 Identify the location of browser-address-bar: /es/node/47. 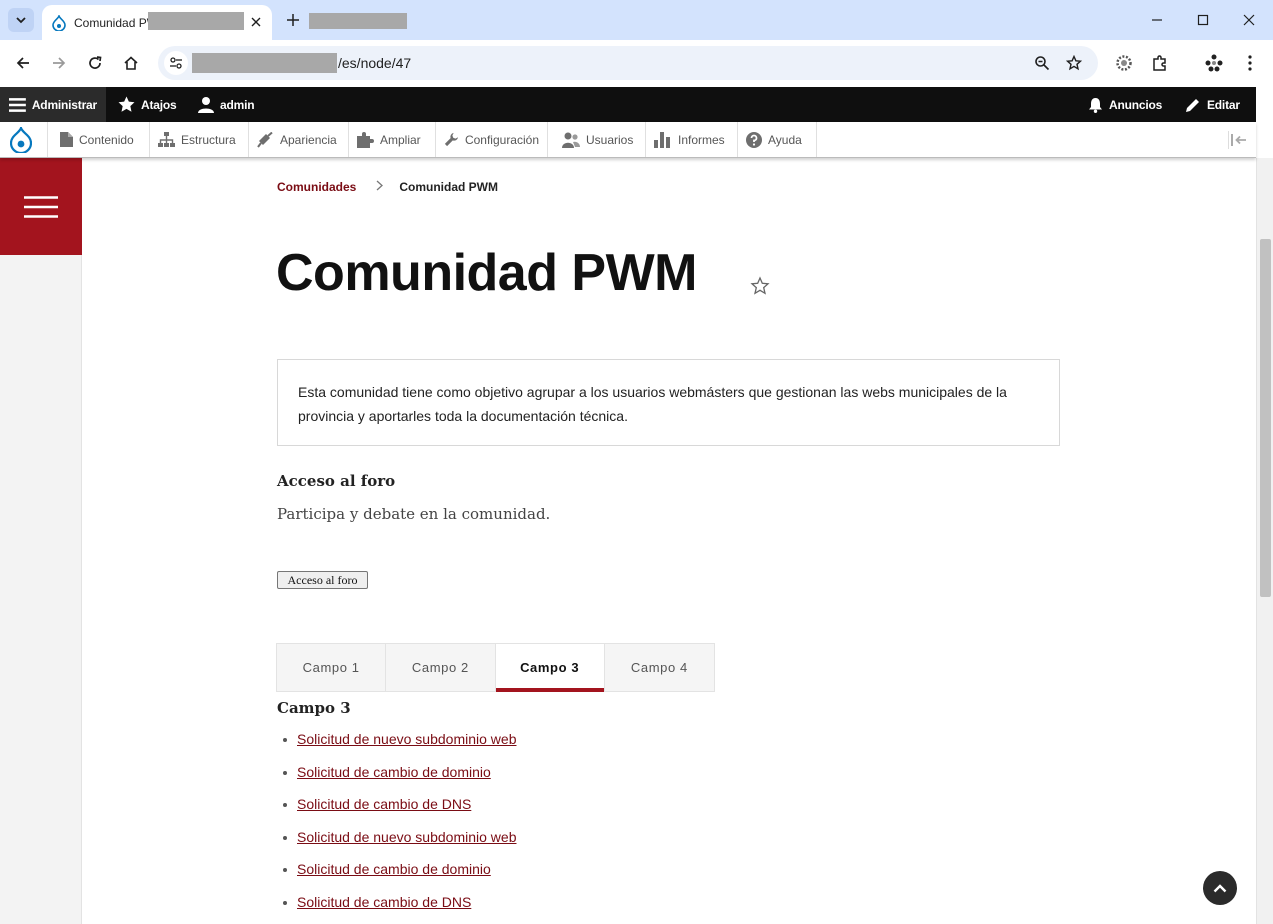
(636, 63).